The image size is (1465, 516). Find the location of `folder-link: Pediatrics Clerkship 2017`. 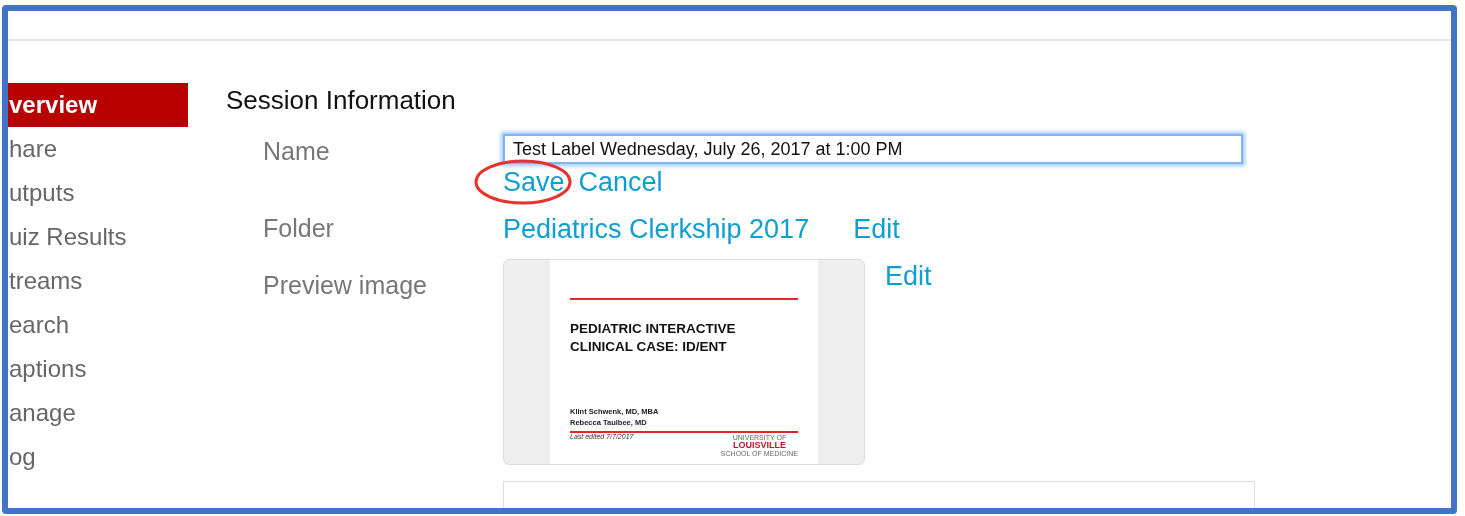

folder-link: Pediatrics Clerkship 2017 is located at coordinates (656, 222).